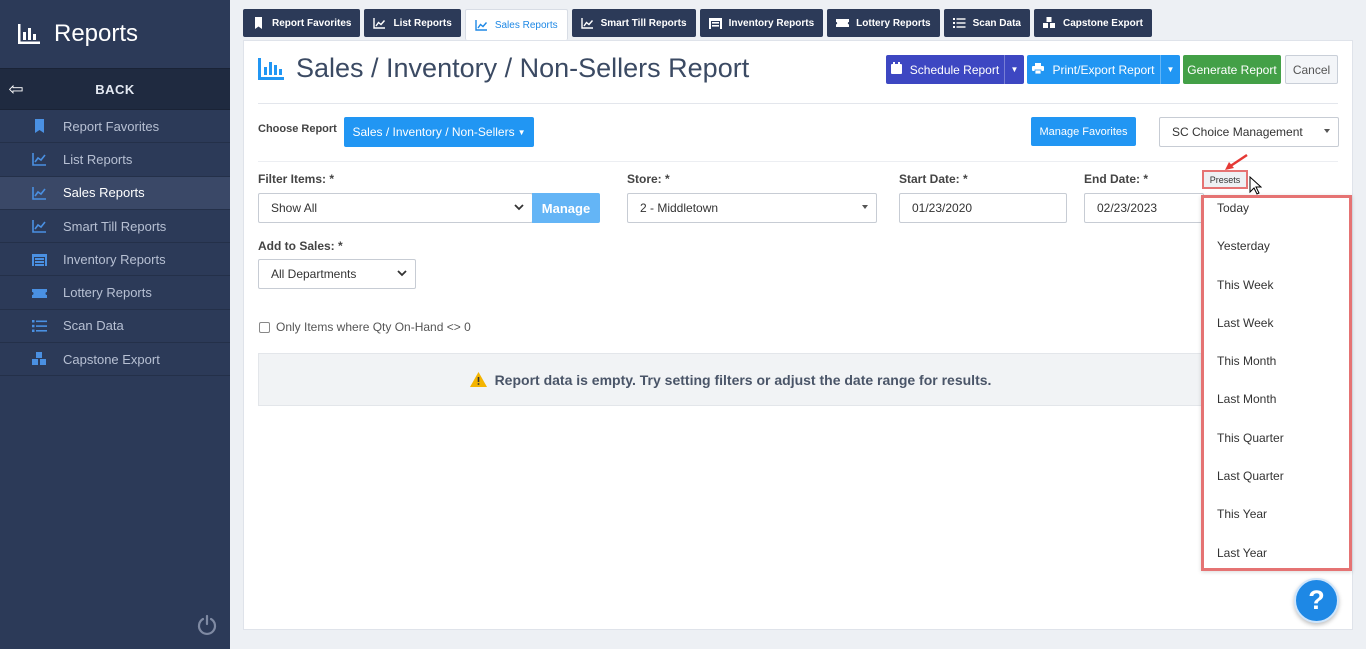 The height and width of the screenshot is (649, 1366). I want to click on start-date-label: Start Date: *, so click(933, 179).